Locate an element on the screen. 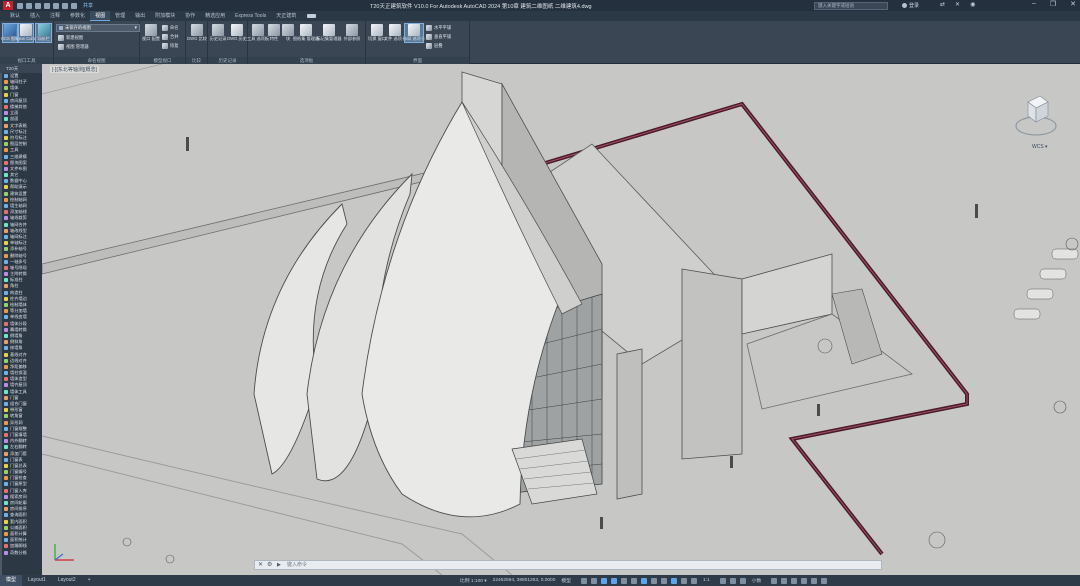  close-icon: ✕ is located at coordinates (1073, 4).